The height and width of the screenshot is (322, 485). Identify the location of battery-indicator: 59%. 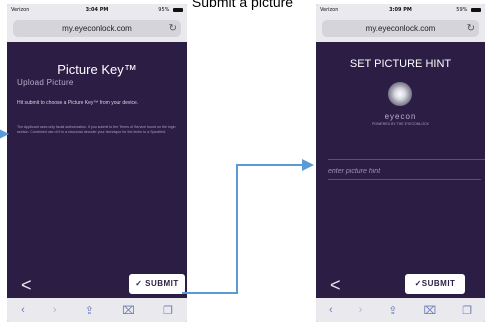
(468, 10).